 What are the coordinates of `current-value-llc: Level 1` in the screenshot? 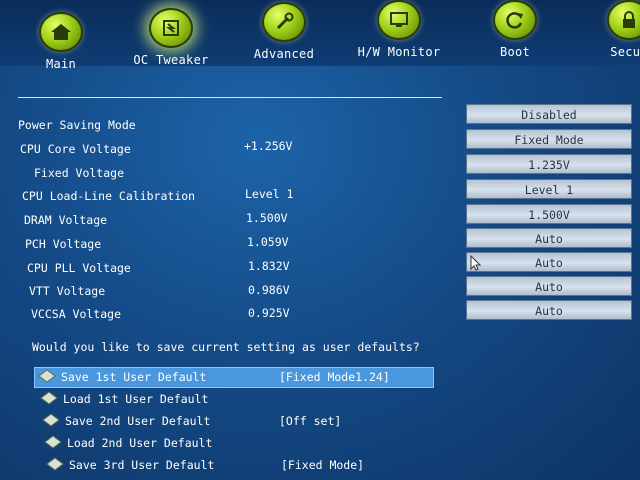 It's located at (269, 194).